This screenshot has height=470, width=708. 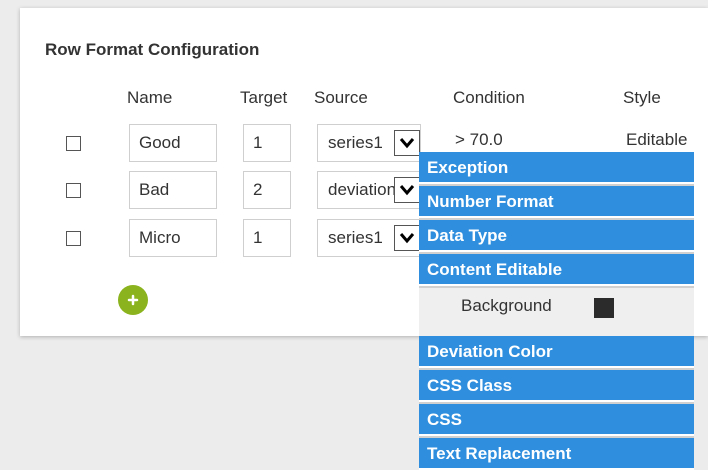 What do you see at coordinates (479, 139) in the screenshot?
I see `row-condition: > 70.0` at bounding box center [479, 139].